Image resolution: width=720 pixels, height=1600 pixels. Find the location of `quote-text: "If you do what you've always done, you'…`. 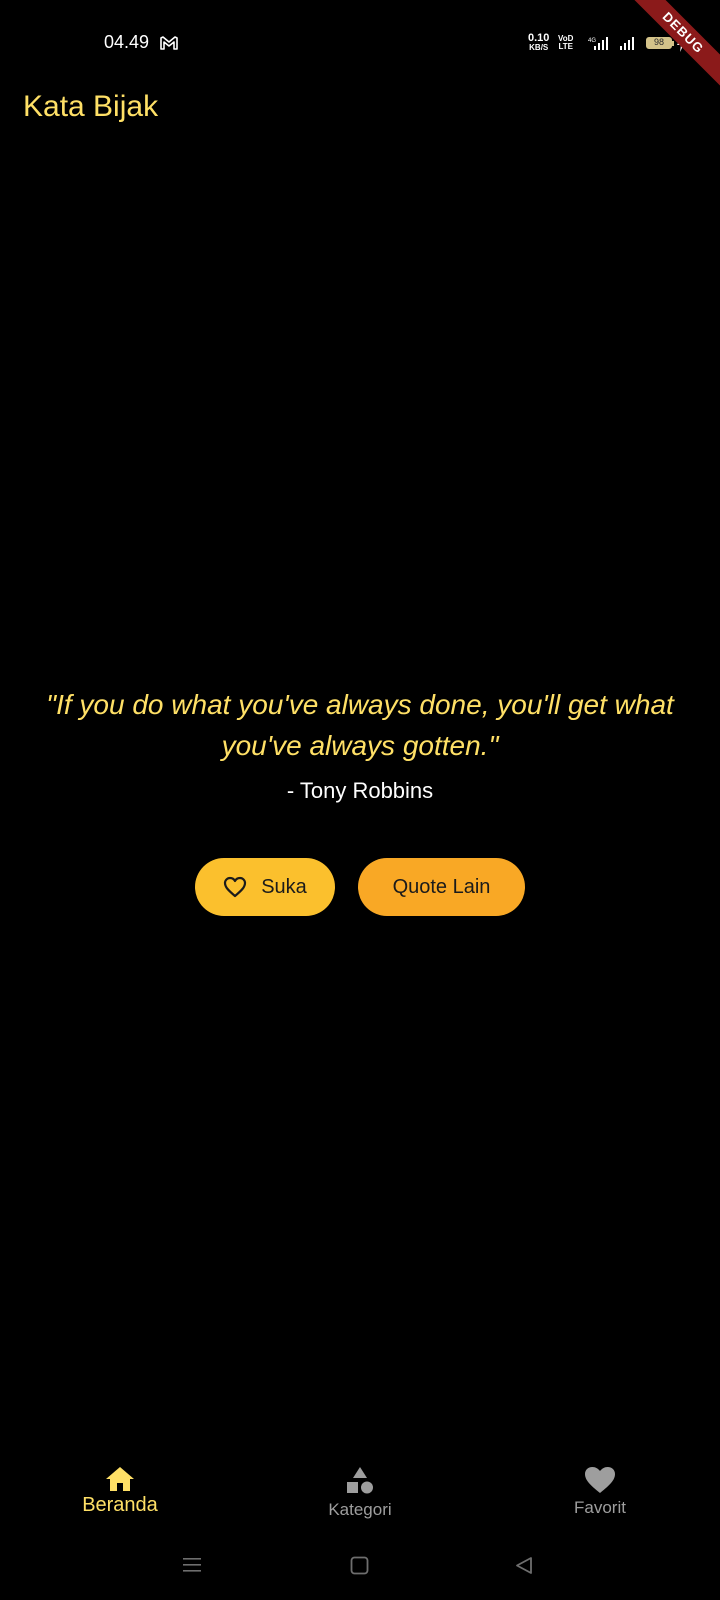

quote-text: "If you do what you've always done, you'… is located at coordinates (360, 725).